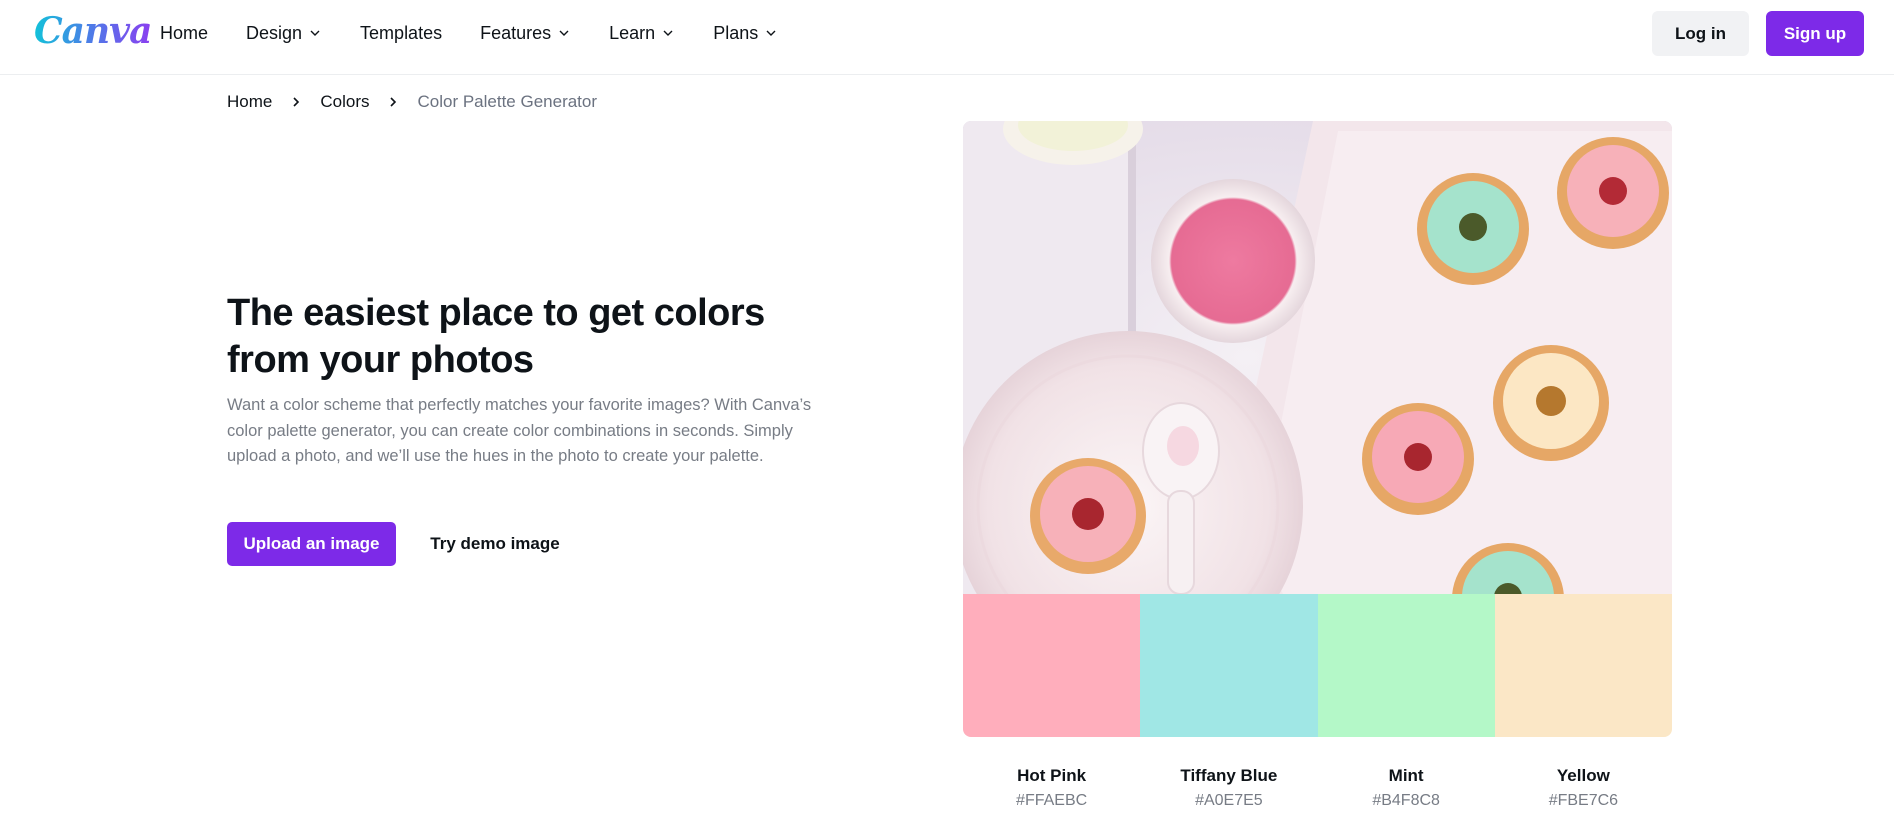  I want to click on swatch-label: Tiffany Blue #A0E7E5, so click(1228, 789).